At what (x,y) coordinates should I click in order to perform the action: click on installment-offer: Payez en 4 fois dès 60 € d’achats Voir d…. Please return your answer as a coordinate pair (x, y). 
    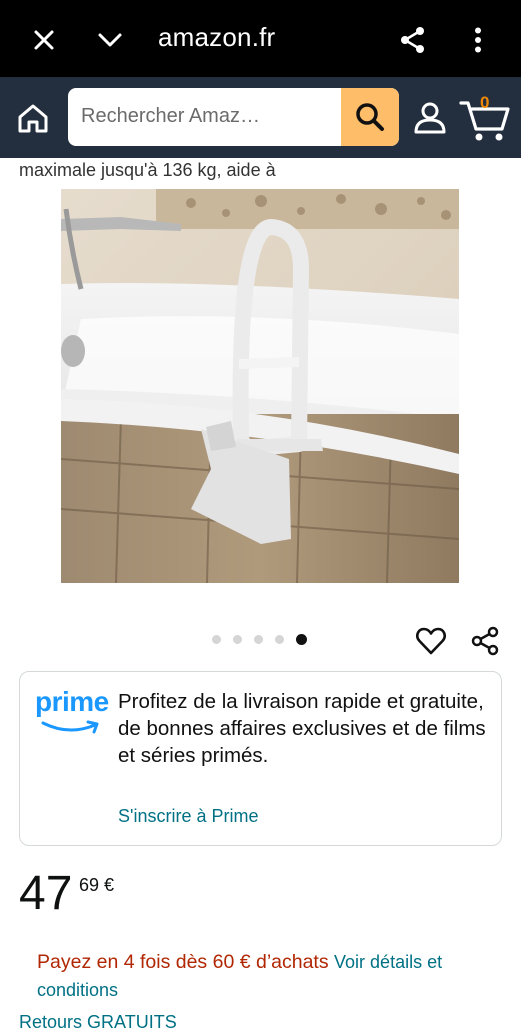
    Looking at the image, I should click on (272, 976).